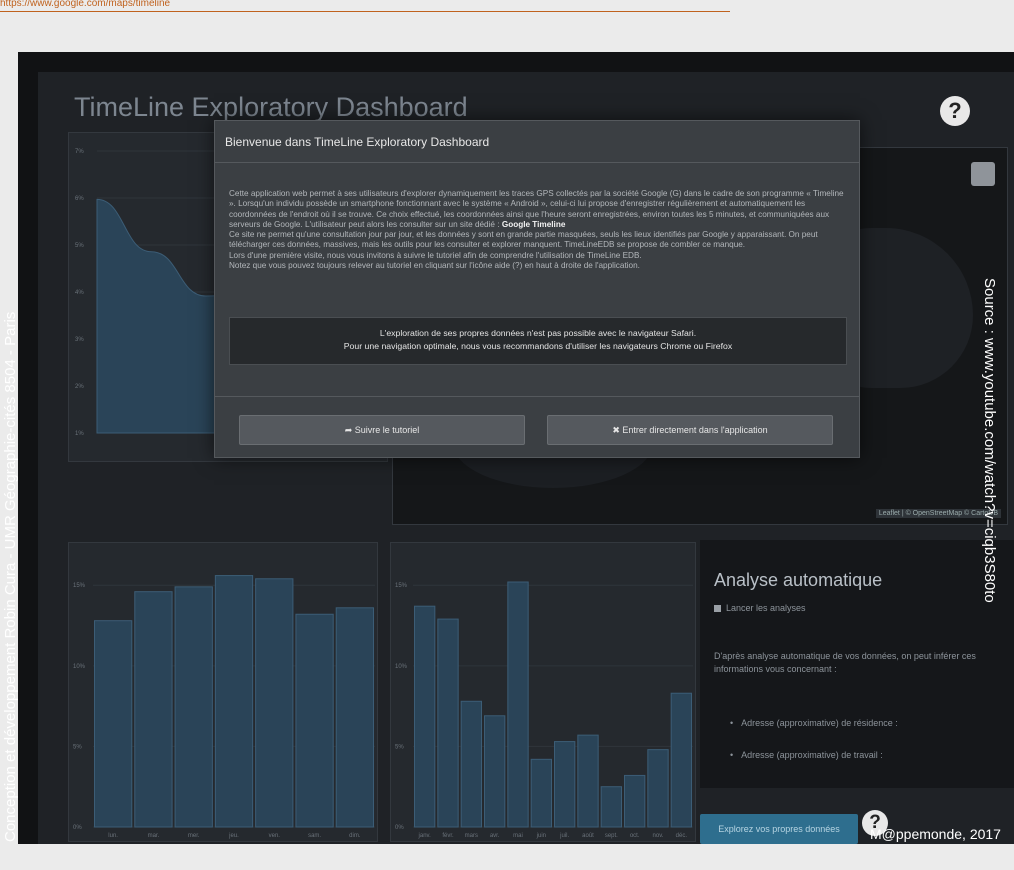 The height and width of the screenshot is (870, 1014). What do you see at coordinates (564, 836) in the screenshot?
I see `x-tick-label: juil.` at bounding box center [564, 836].